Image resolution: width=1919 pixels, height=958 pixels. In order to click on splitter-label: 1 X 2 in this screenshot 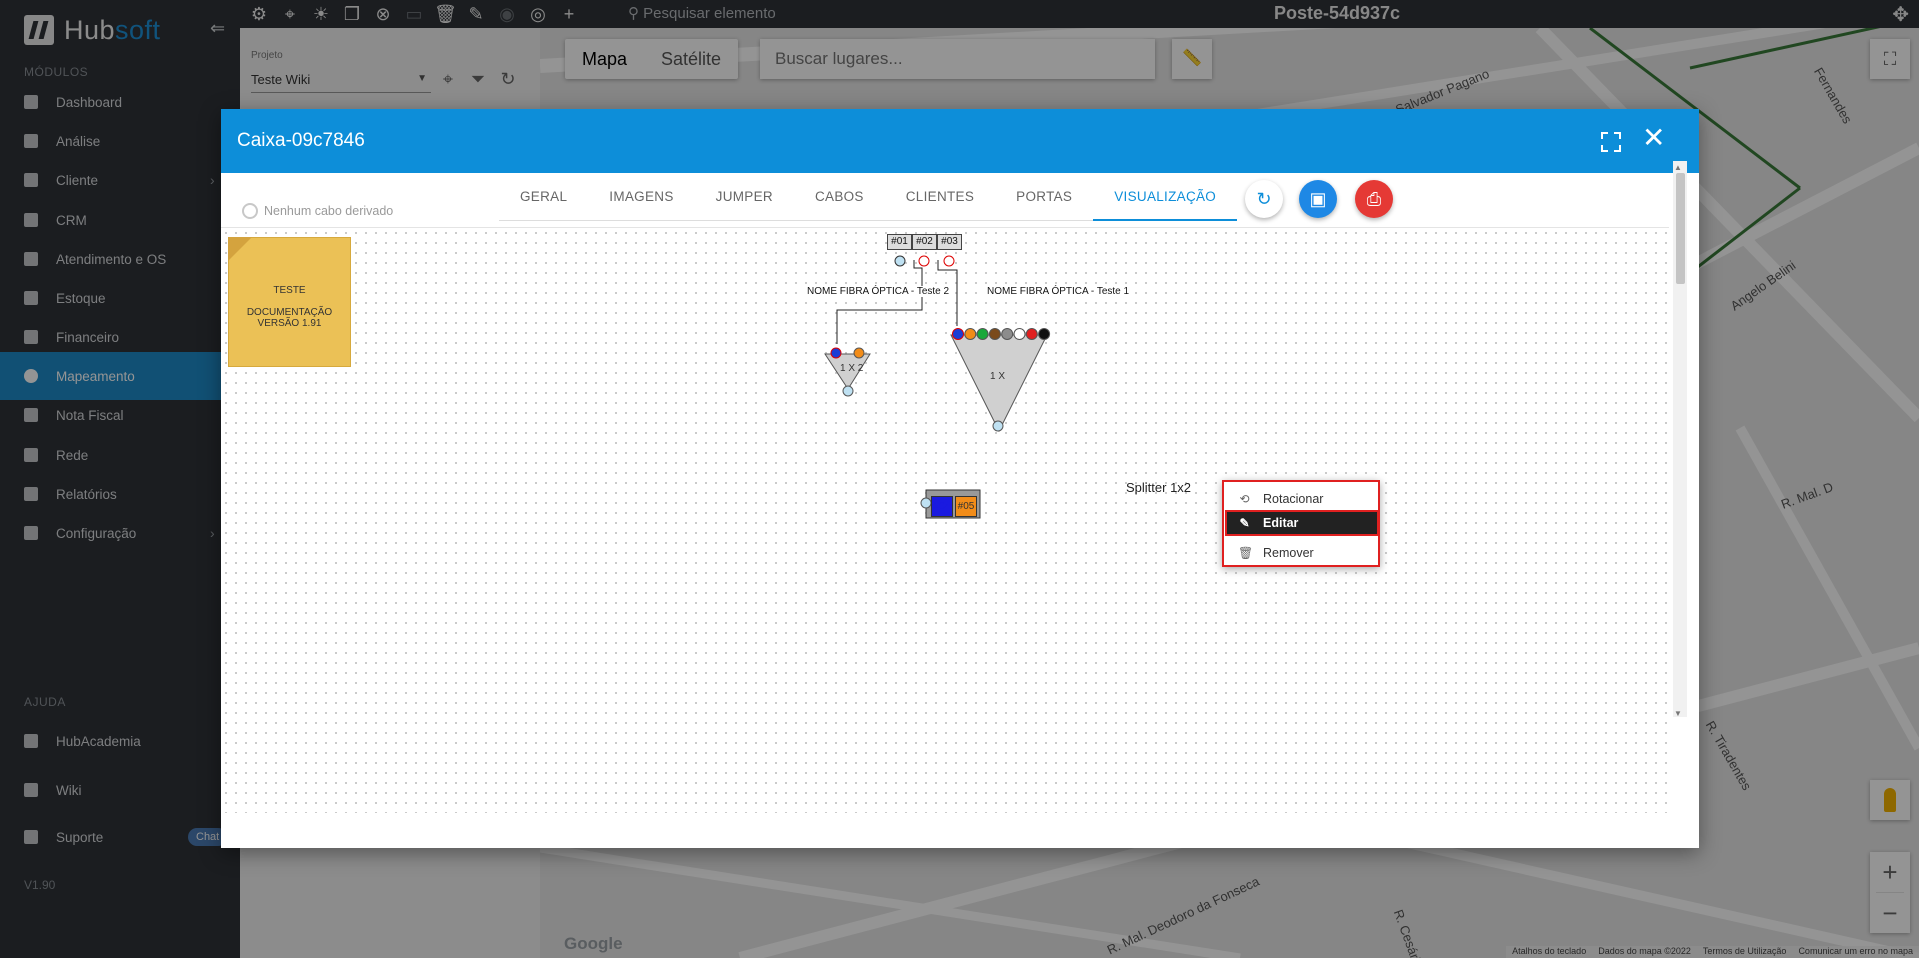, I will do `click(852, 368)`.